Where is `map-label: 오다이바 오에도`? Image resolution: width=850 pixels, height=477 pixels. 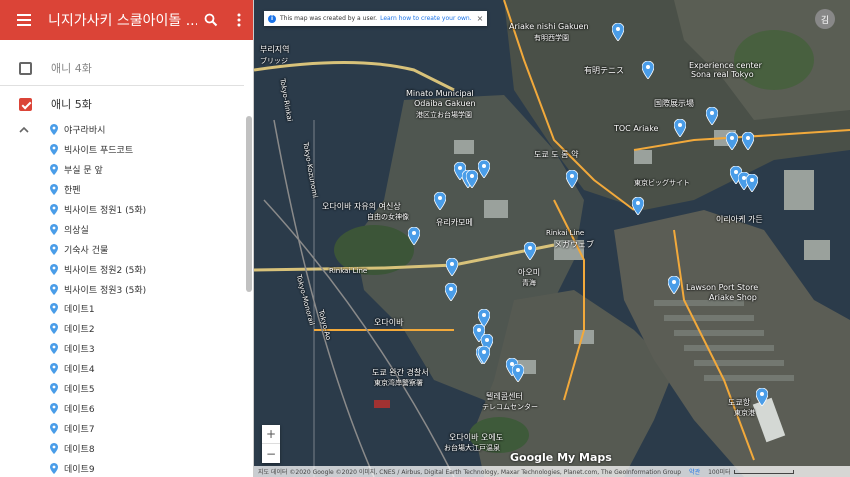
map-label: 오다이바 오에도 is located at coordinates (476, 437).